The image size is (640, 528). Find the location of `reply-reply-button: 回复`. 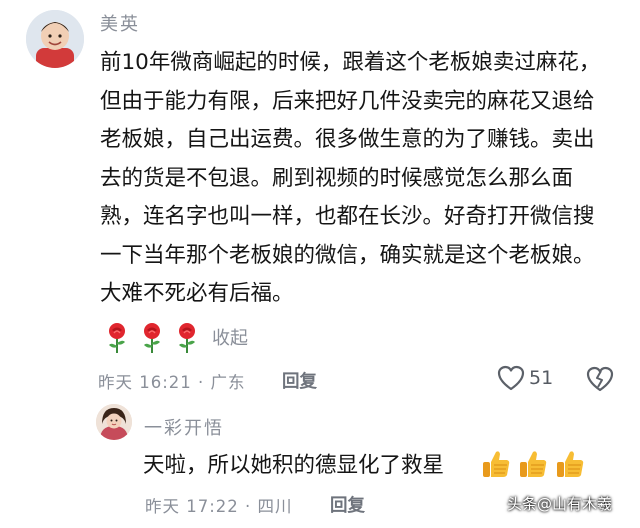

reply-reply-button: 回复 is located at coordinates (347, 504).